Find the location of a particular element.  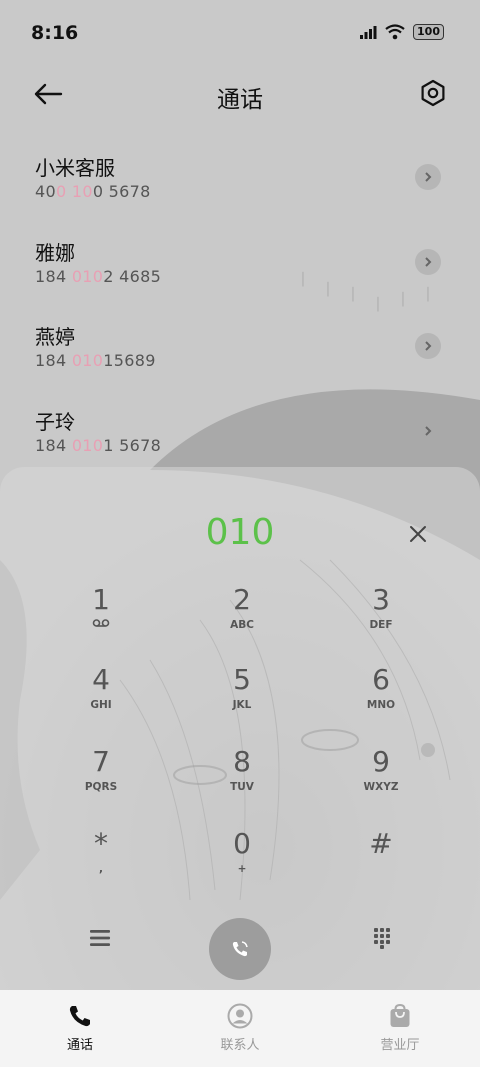

dial-key-5: 5 JKL is located at coordinates (242, 697).